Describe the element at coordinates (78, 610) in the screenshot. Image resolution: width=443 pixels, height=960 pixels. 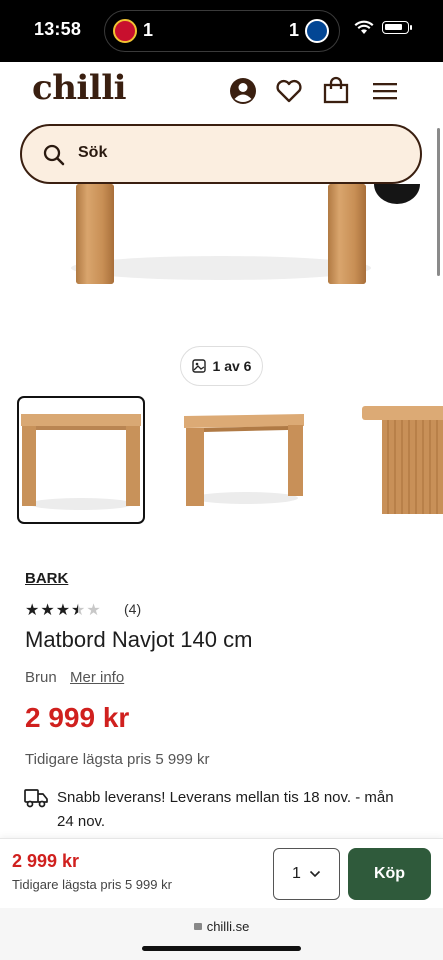
I see `star-icon-half: ★` at that location.